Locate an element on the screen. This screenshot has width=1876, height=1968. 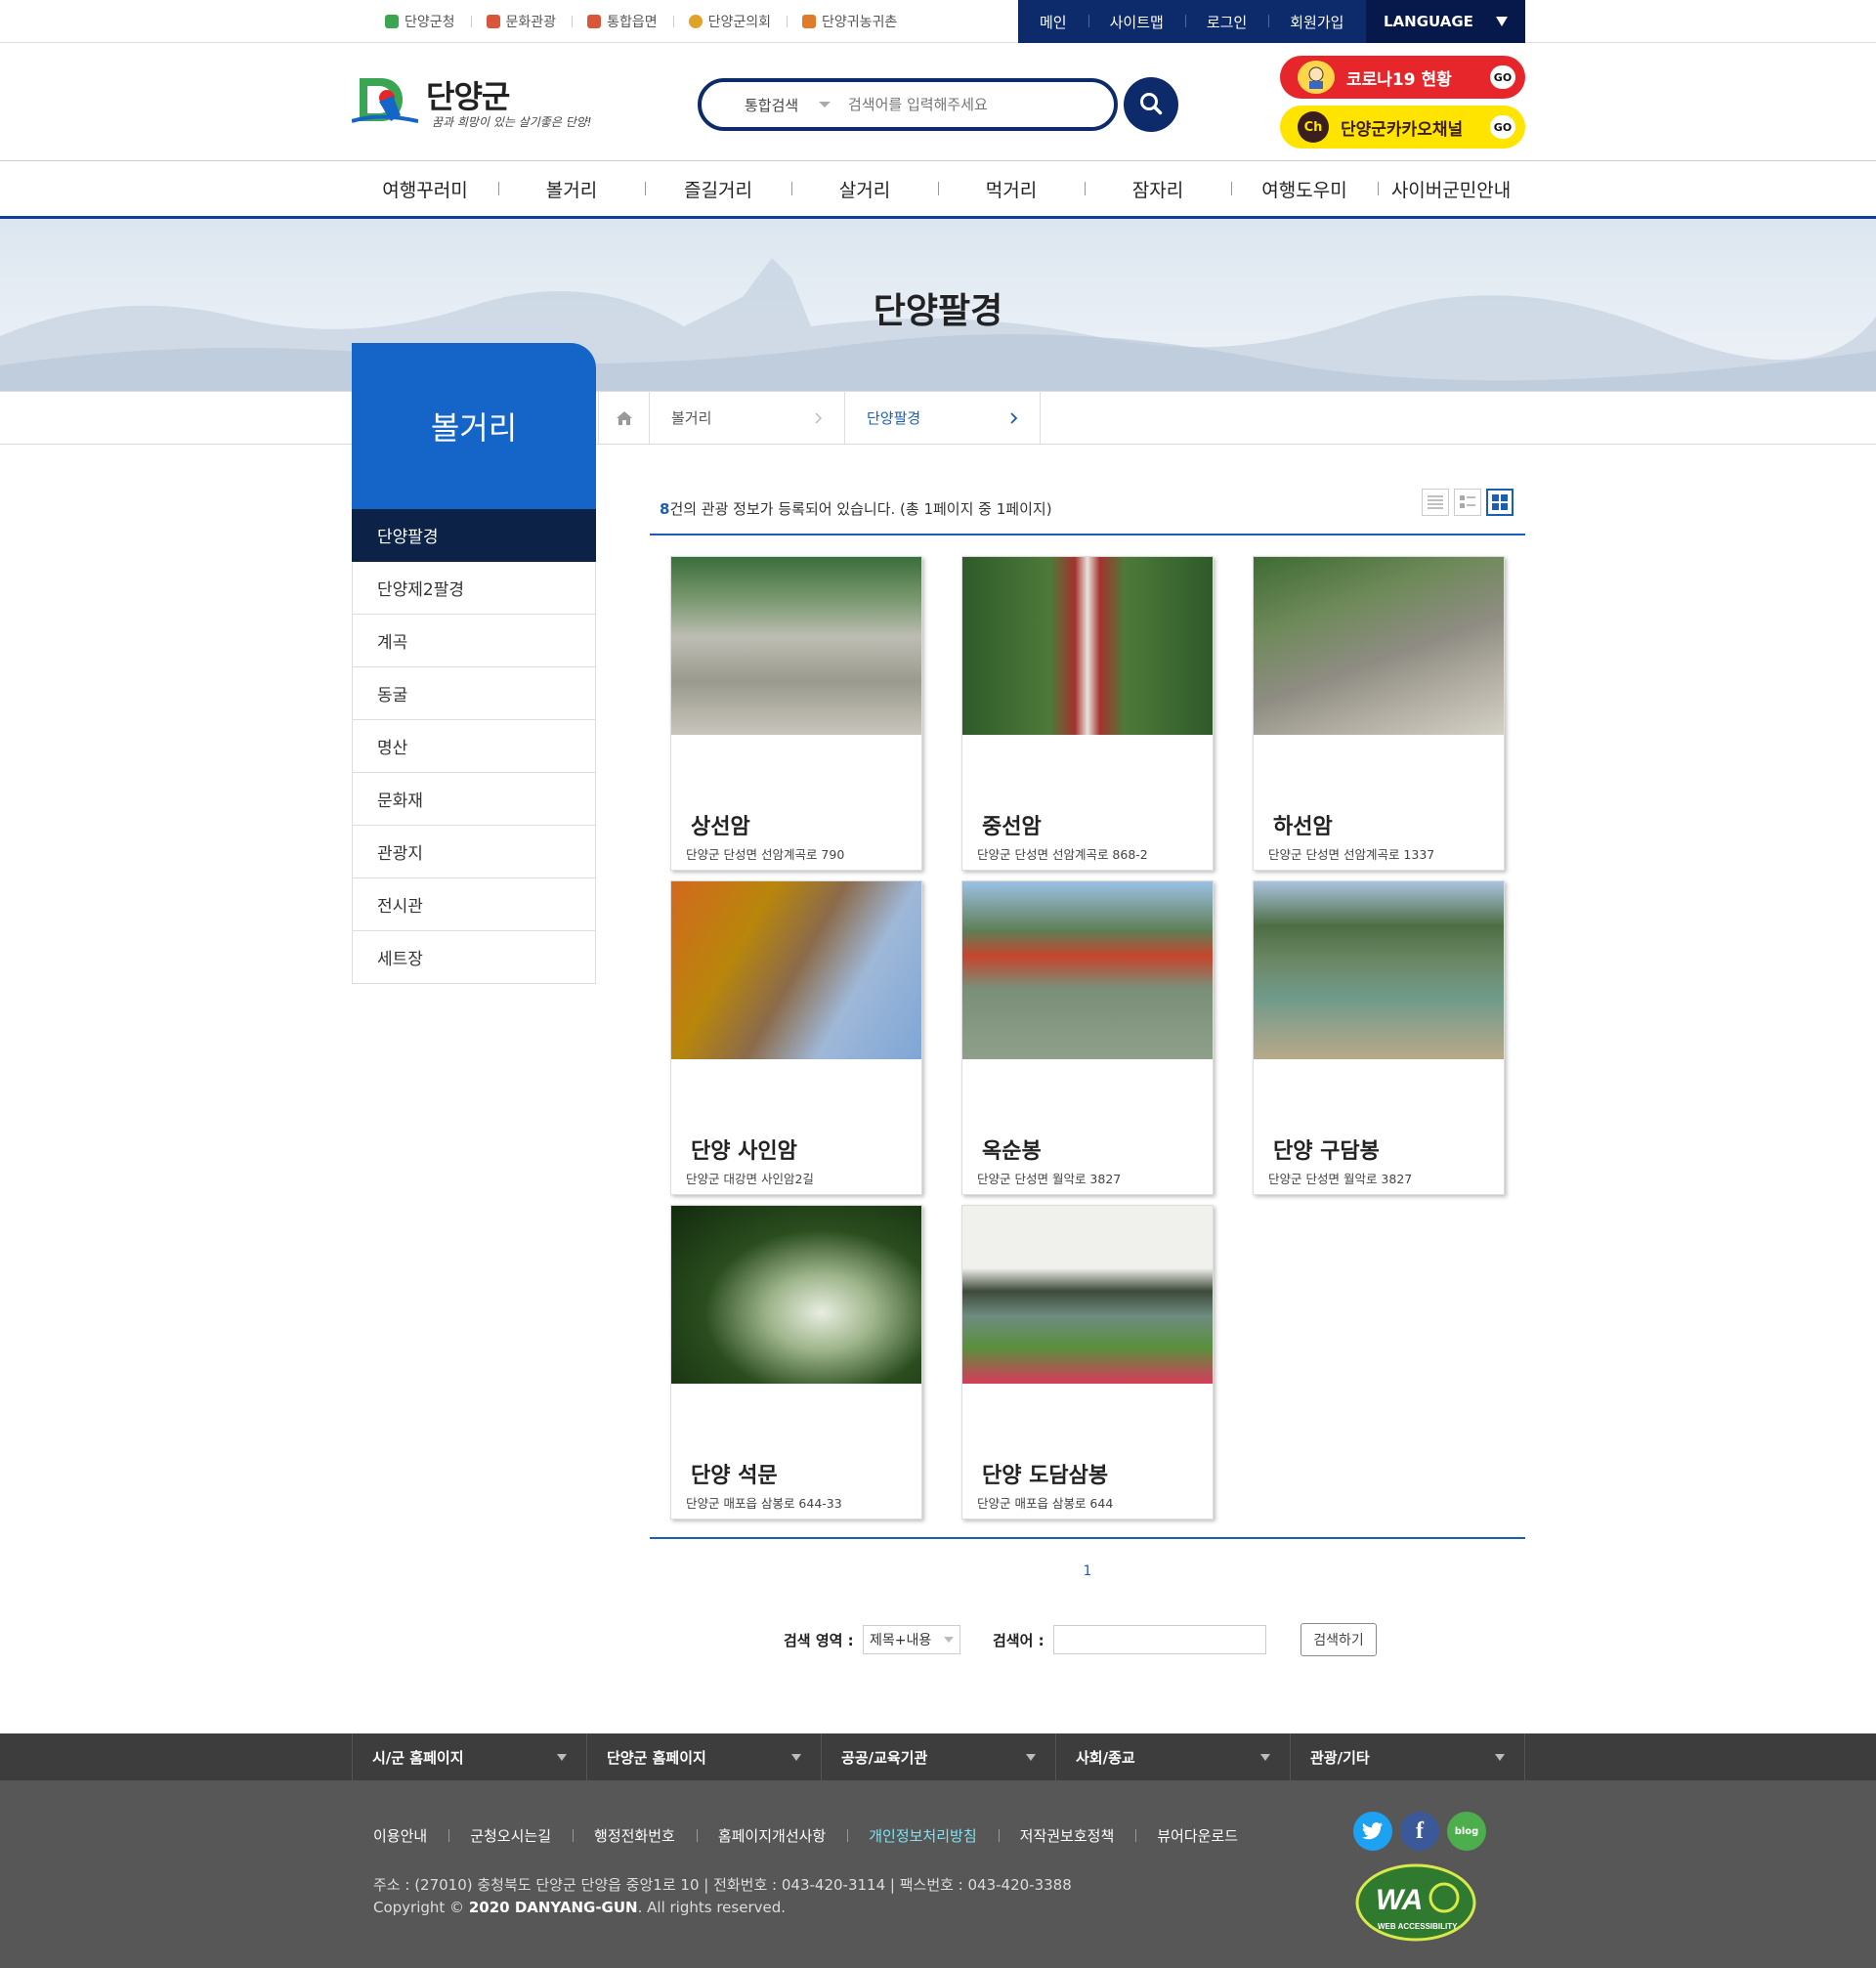
site-logo: 단양군 꿈과 희망이 있는 살기좋은 단양! is located at coordinates (474, 102).